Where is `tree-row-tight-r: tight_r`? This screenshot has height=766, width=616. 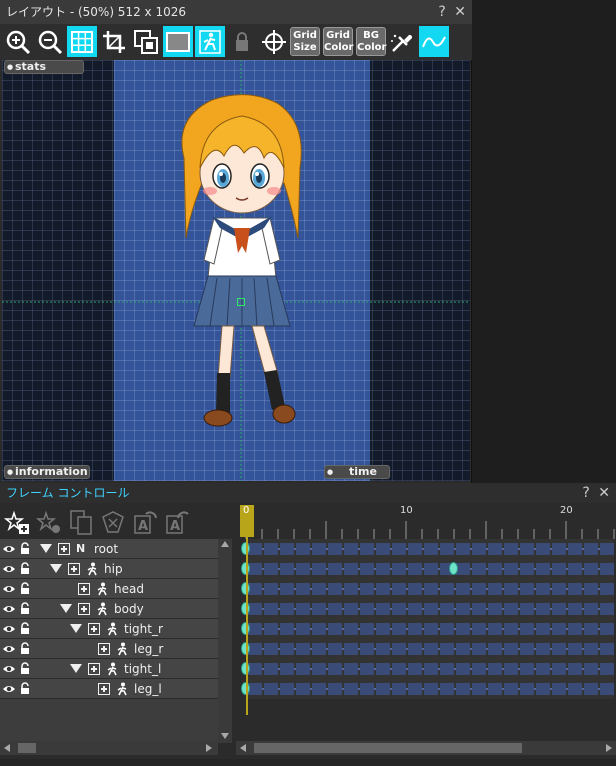 tree-row-tight-r: tight_r is located at coordinates (109, 629).